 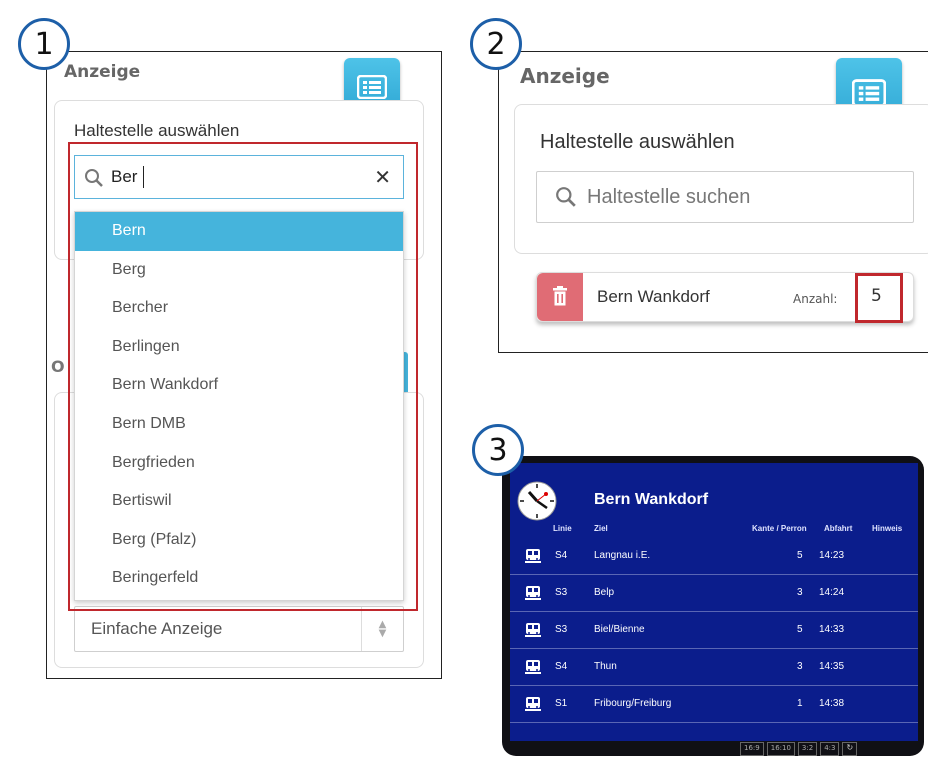 I want to click on search-placeholder: Haltestelle suchen, so click(x=669, y=197).